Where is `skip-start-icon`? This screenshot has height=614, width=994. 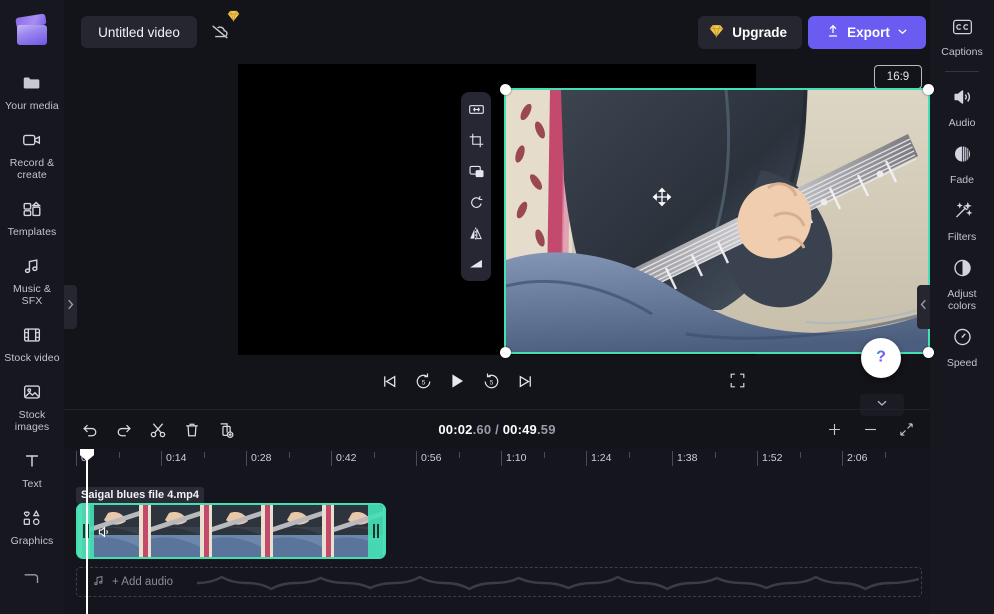 skip-start-icon is located at coordinates (389, 381).